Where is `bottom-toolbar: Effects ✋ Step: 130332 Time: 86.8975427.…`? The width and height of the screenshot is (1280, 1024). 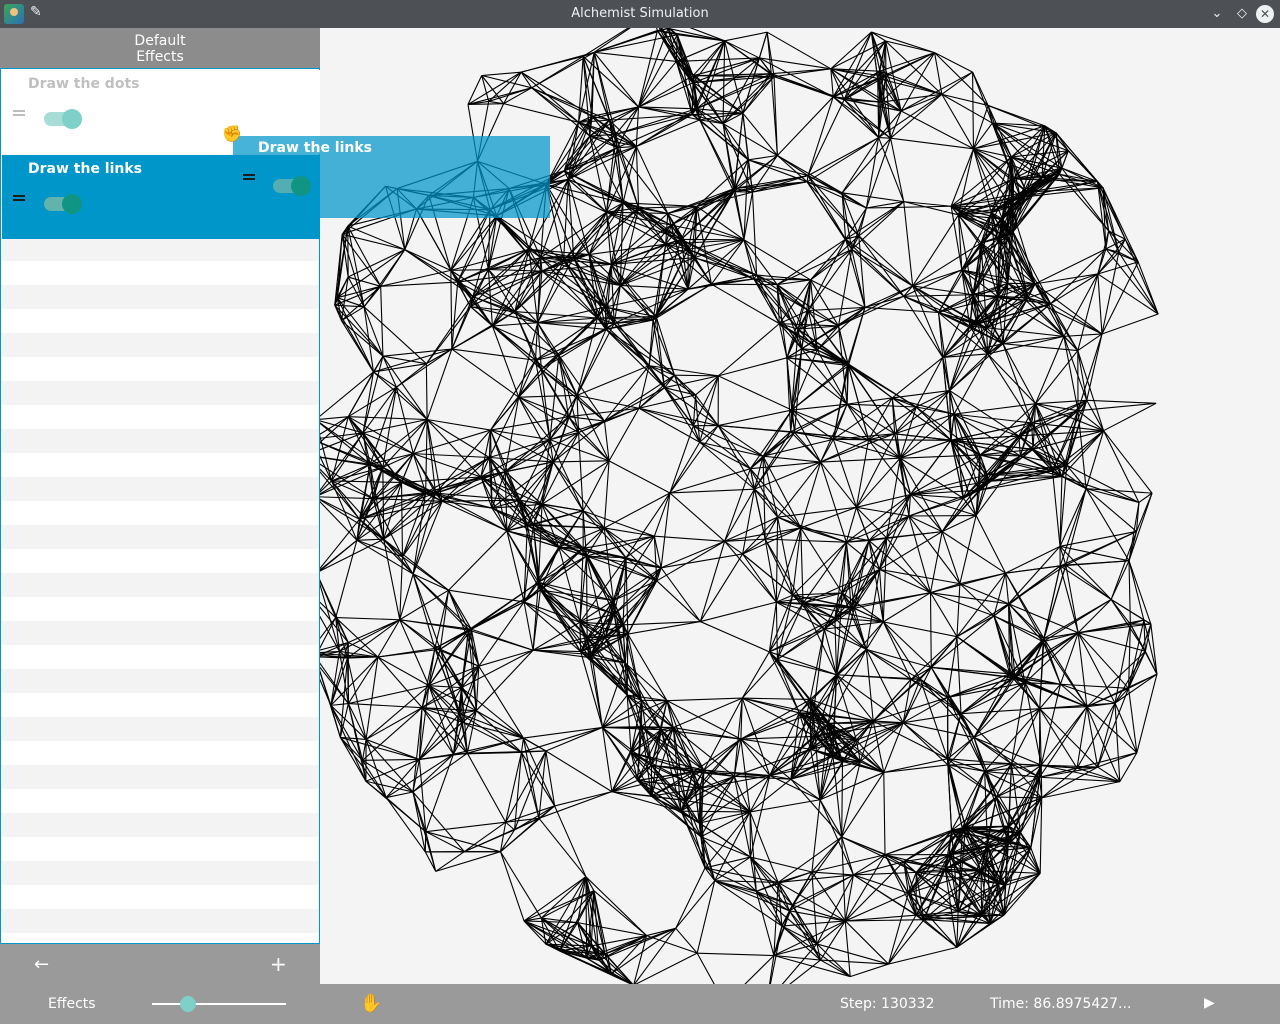 bottom-toolbar: Effects ✋ Step: 130332 Time: 86.8975427.… is located at coordinates (640, 1004).